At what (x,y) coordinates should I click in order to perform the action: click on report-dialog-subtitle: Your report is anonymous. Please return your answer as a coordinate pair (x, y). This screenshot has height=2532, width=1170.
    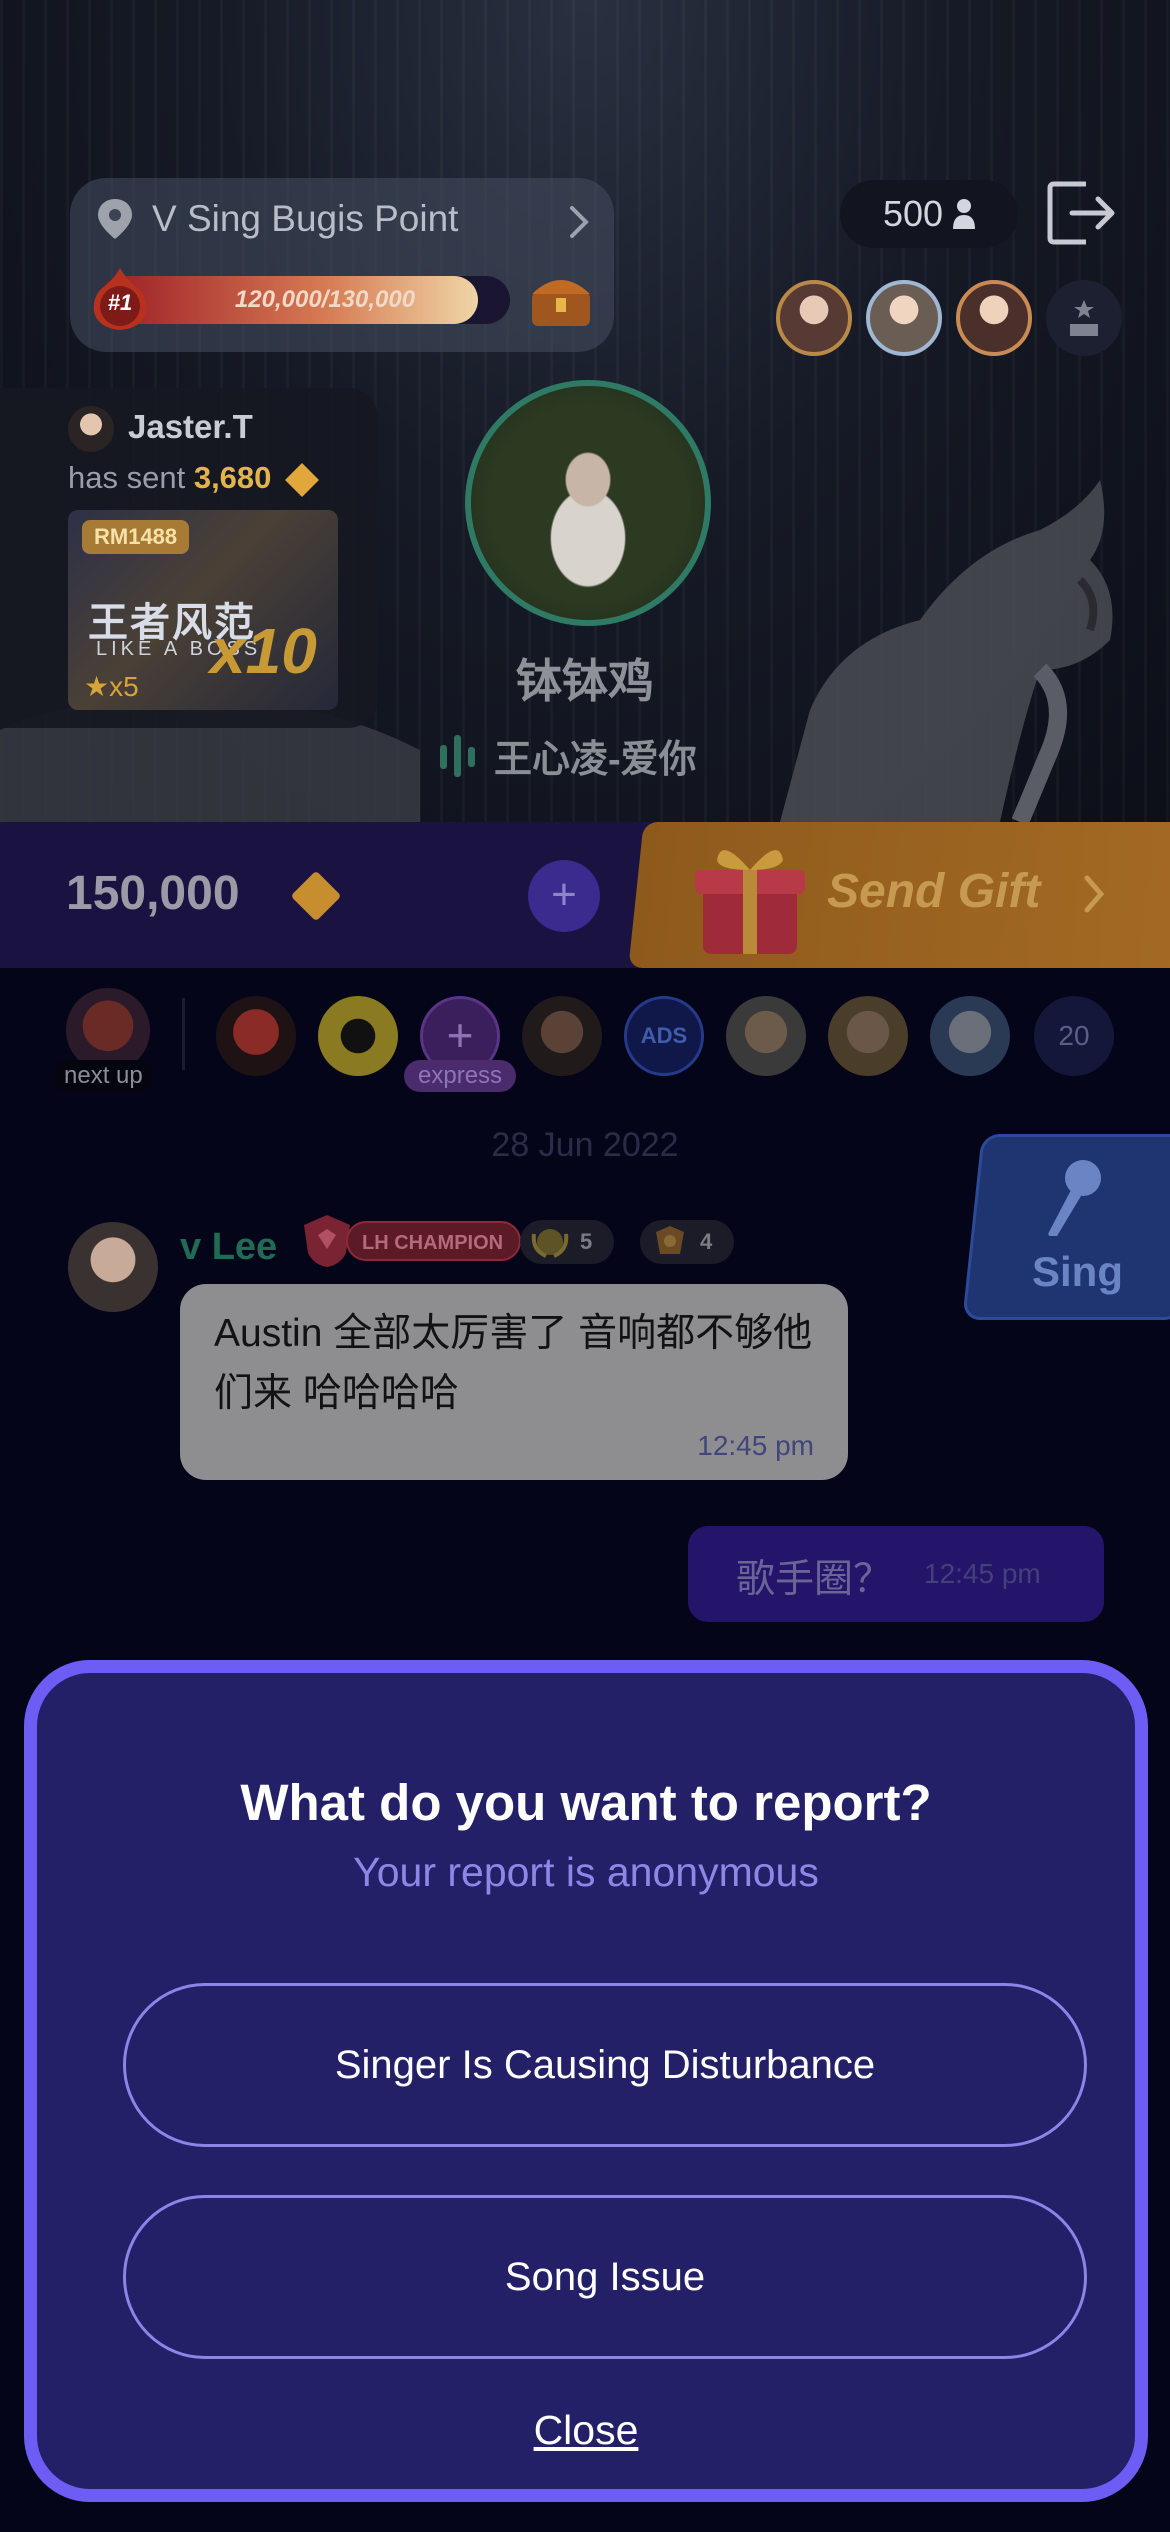
    Looking at the image, I should click on (586, 1872).